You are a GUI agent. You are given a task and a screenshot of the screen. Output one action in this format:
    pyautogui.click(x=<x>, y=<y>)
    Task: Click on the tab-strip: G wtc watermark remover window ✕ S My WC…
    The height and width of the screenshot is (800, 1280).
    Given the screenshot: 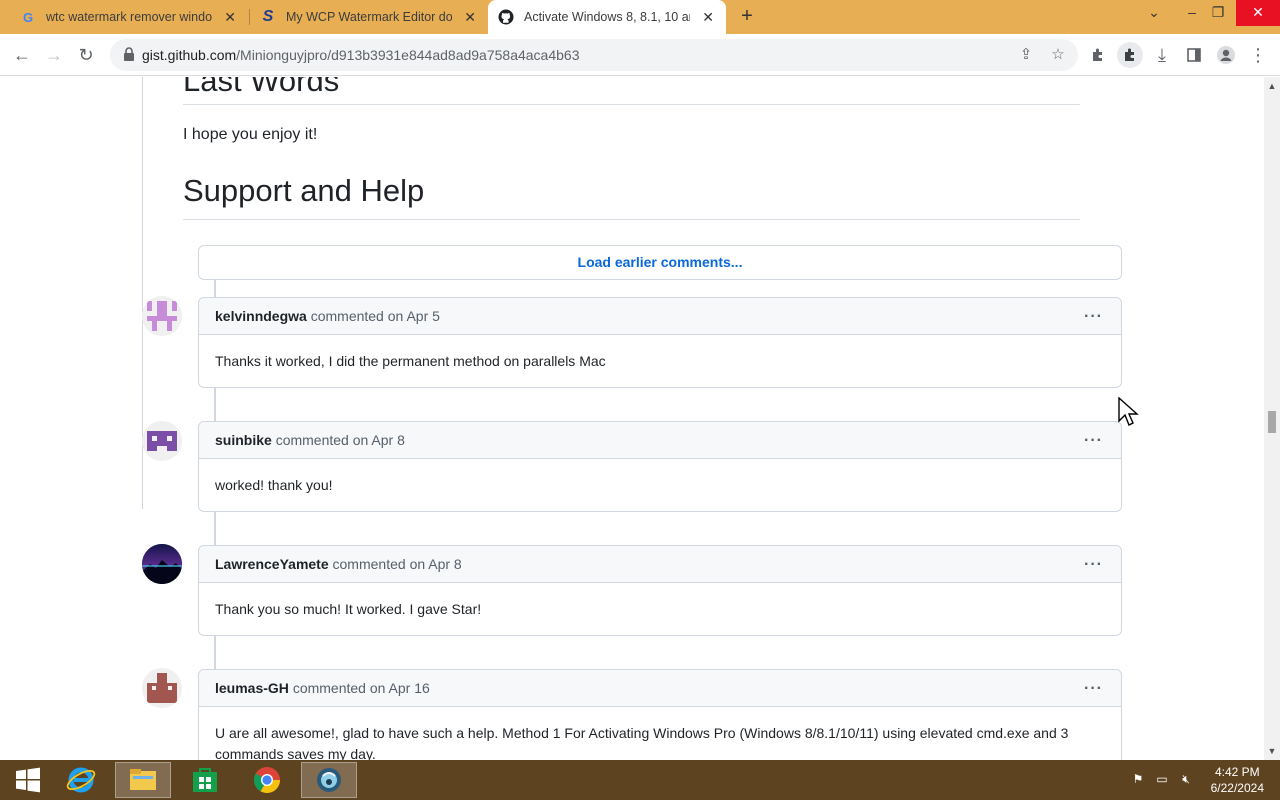 What is the action you would take?
    pyautogui.click(x=640, y=17)
    